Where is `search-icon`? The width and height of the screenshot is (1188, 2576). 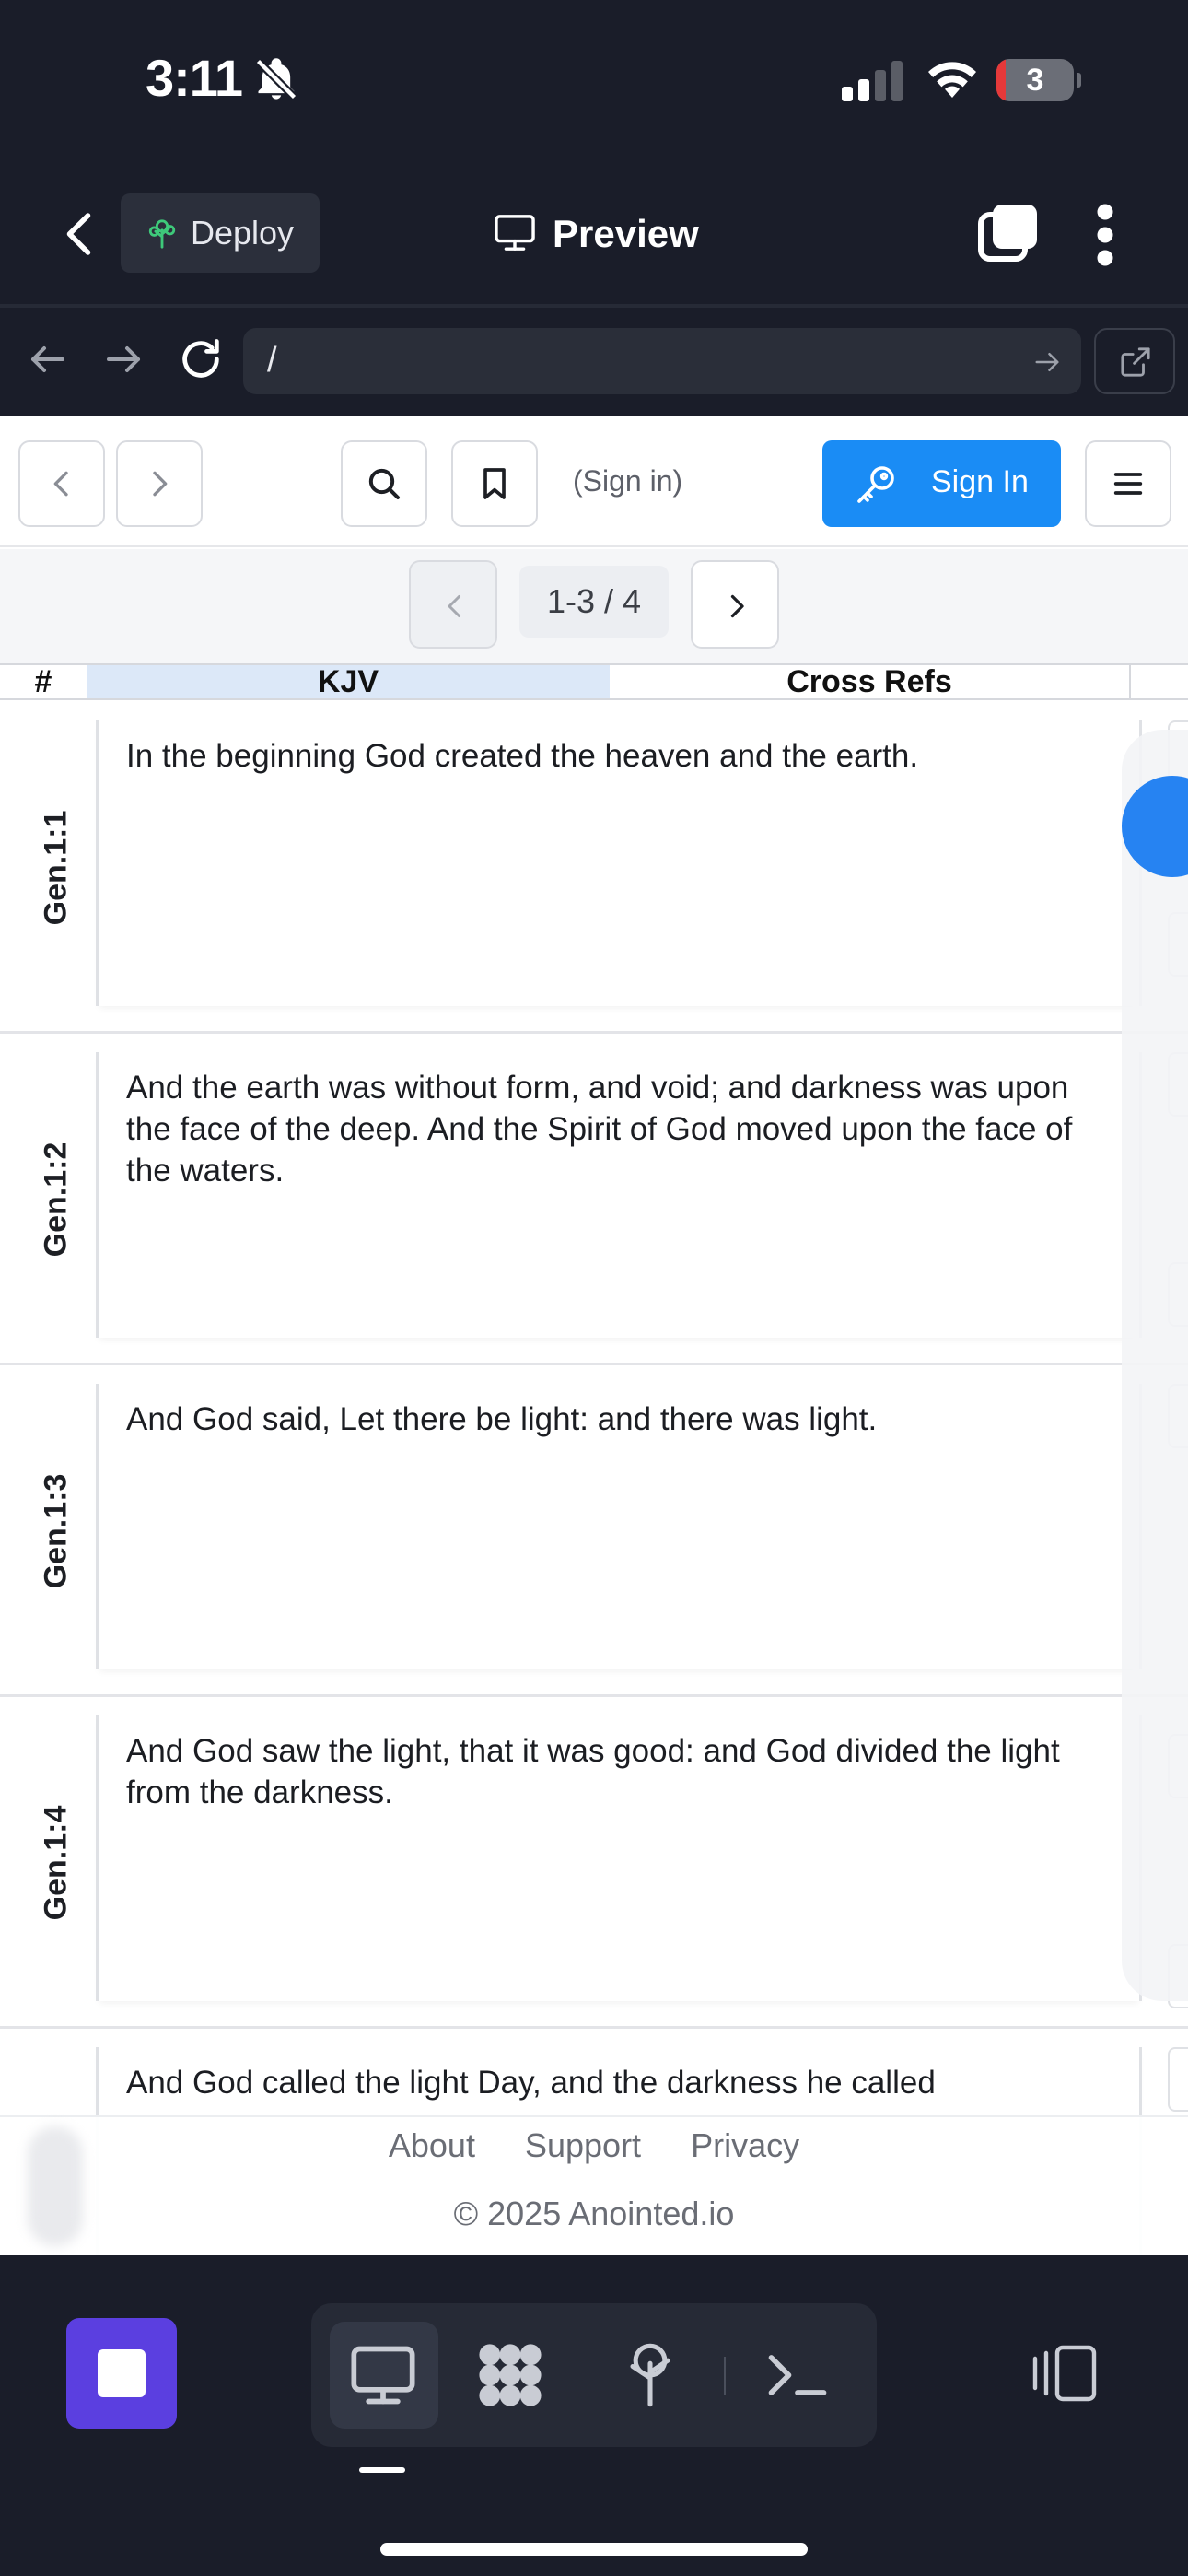 search-icon is located at coordinates (384, 484).